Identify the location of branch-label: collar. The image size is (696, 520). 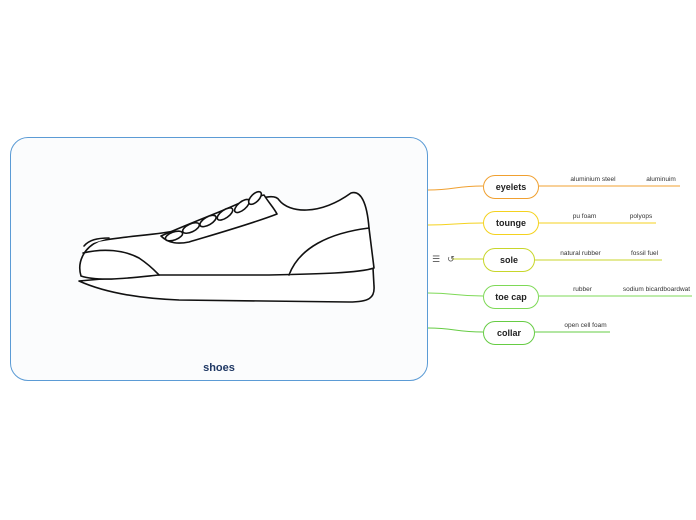
(508, 333).